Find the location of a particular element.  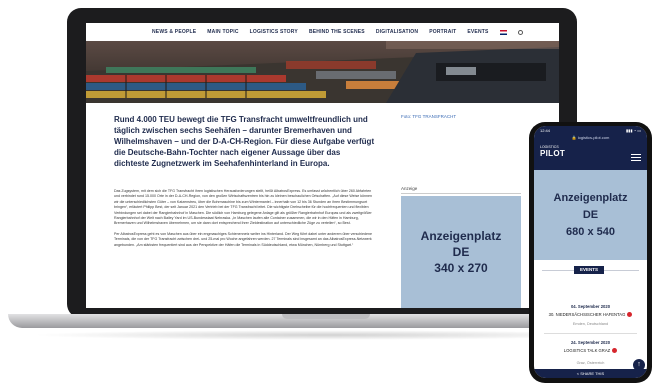

status-time: 12:44 is located at coordinates (545, 130).